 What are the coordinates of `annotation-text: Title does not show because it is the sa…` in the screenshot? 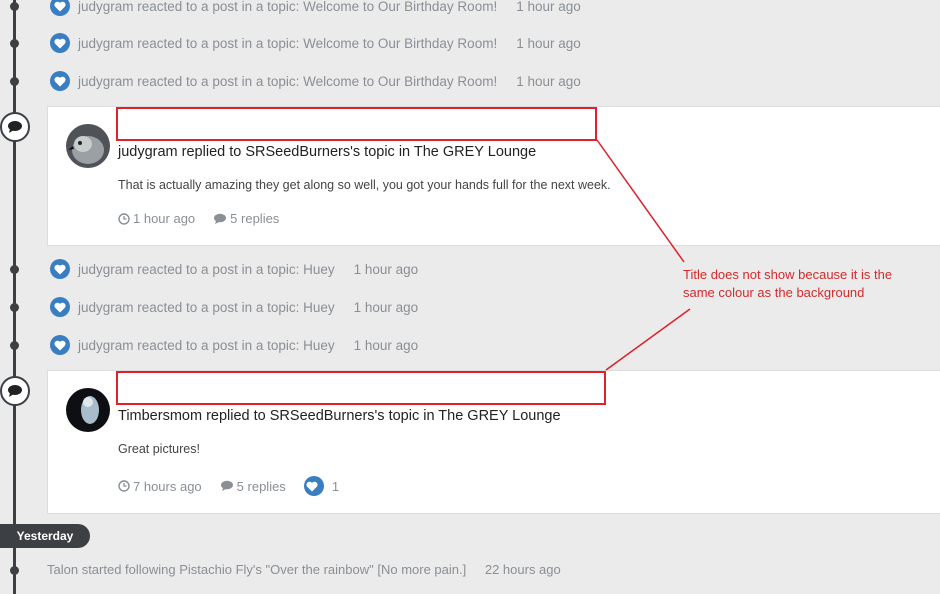 It's located at (788, 283).